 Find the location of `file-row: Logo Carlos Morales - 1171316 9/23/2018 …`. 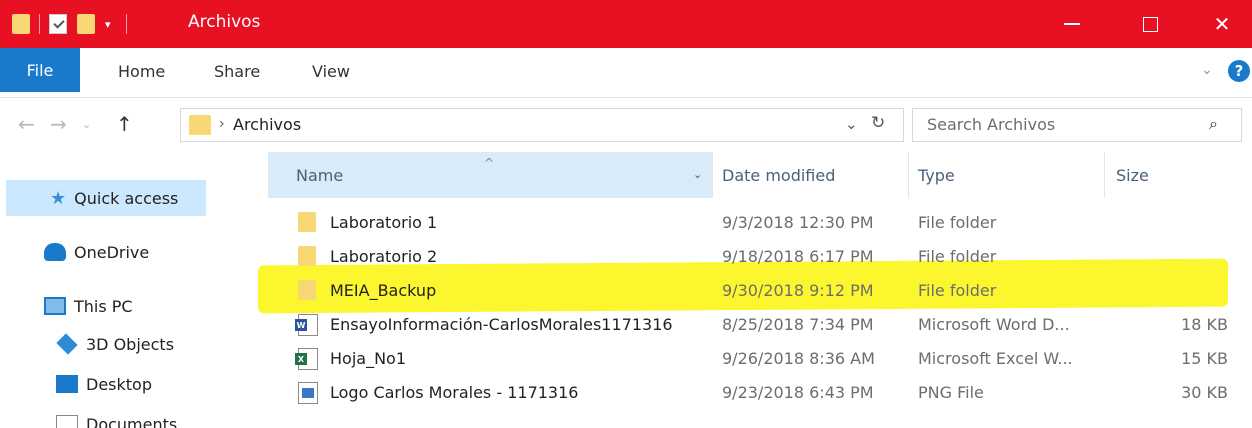

file-row: Logo Carlos Morales - 1171316 9/23/2018 … is located at coordinates (760, 393).